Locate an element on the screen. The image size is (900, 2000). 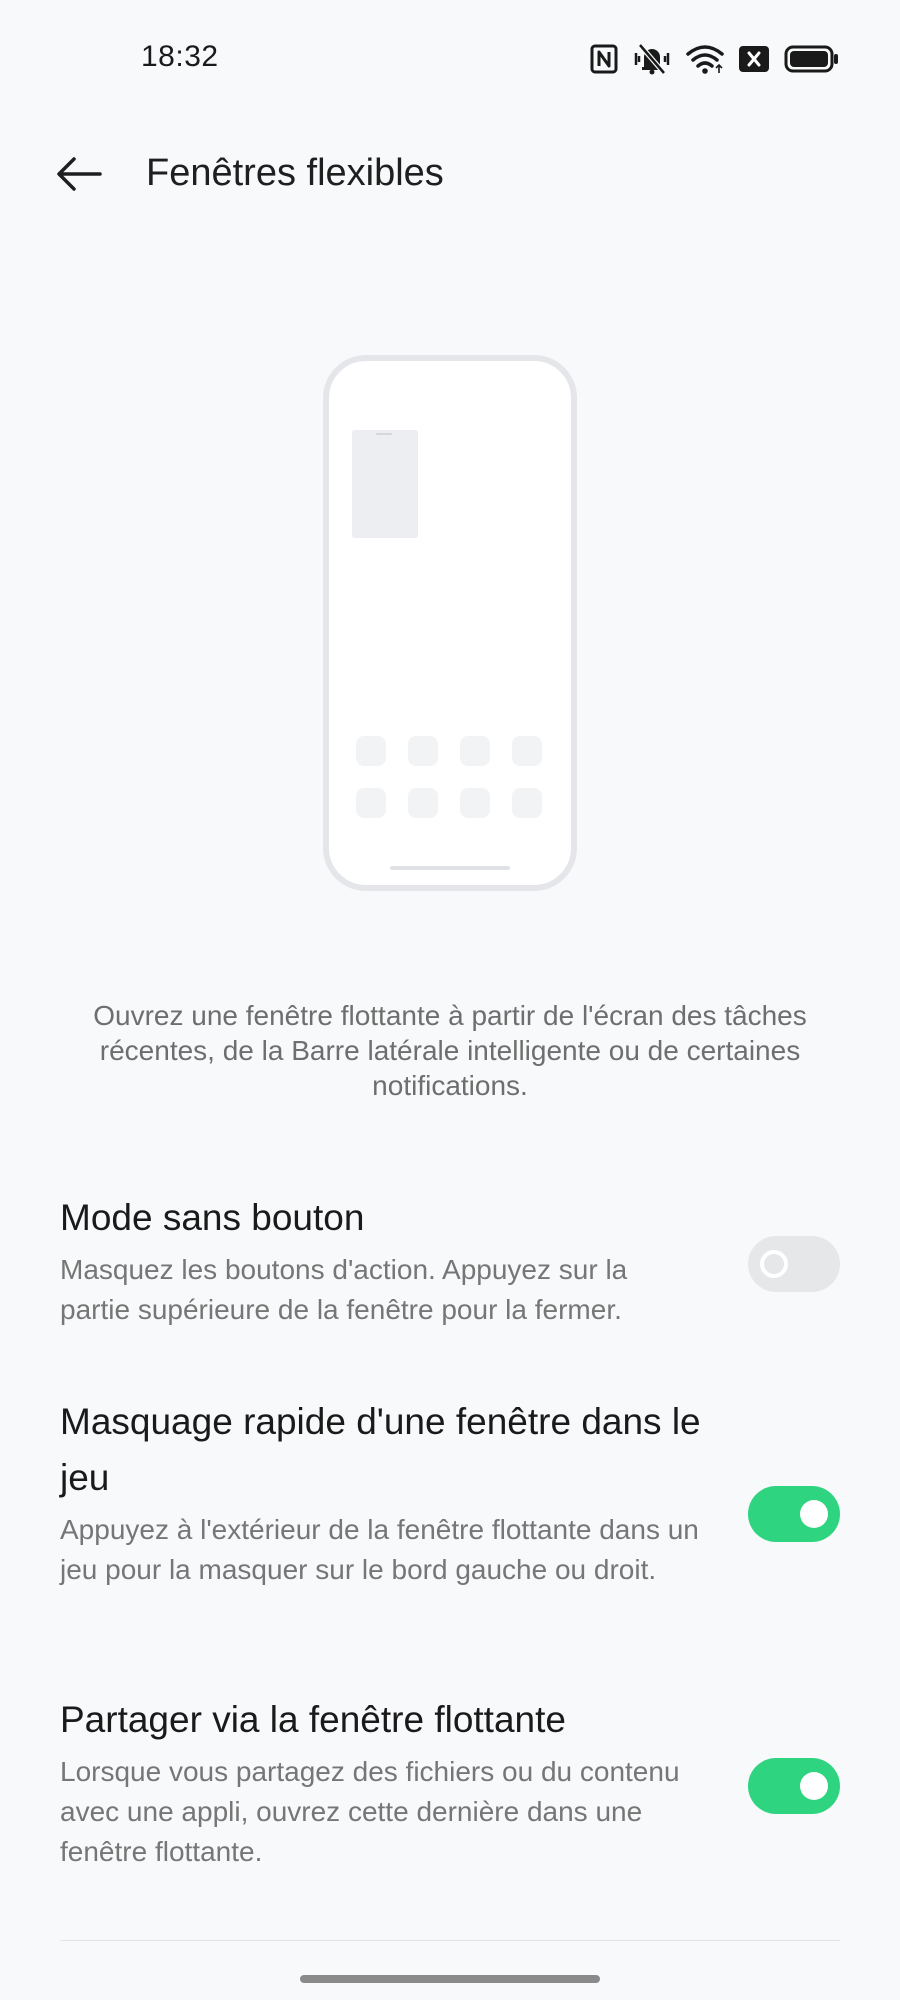
battery-icon is located at coordinates (812, 59).